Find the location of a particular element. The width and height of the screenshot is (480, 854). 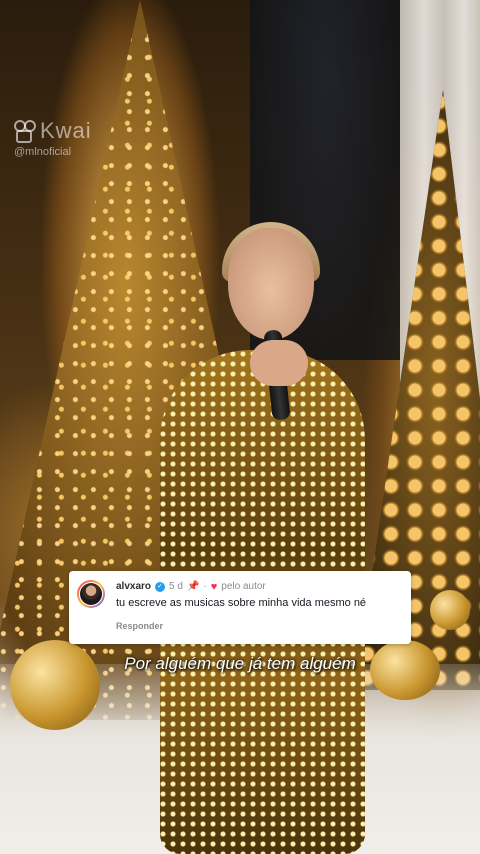

avatar is located at coordinates (91, 594).